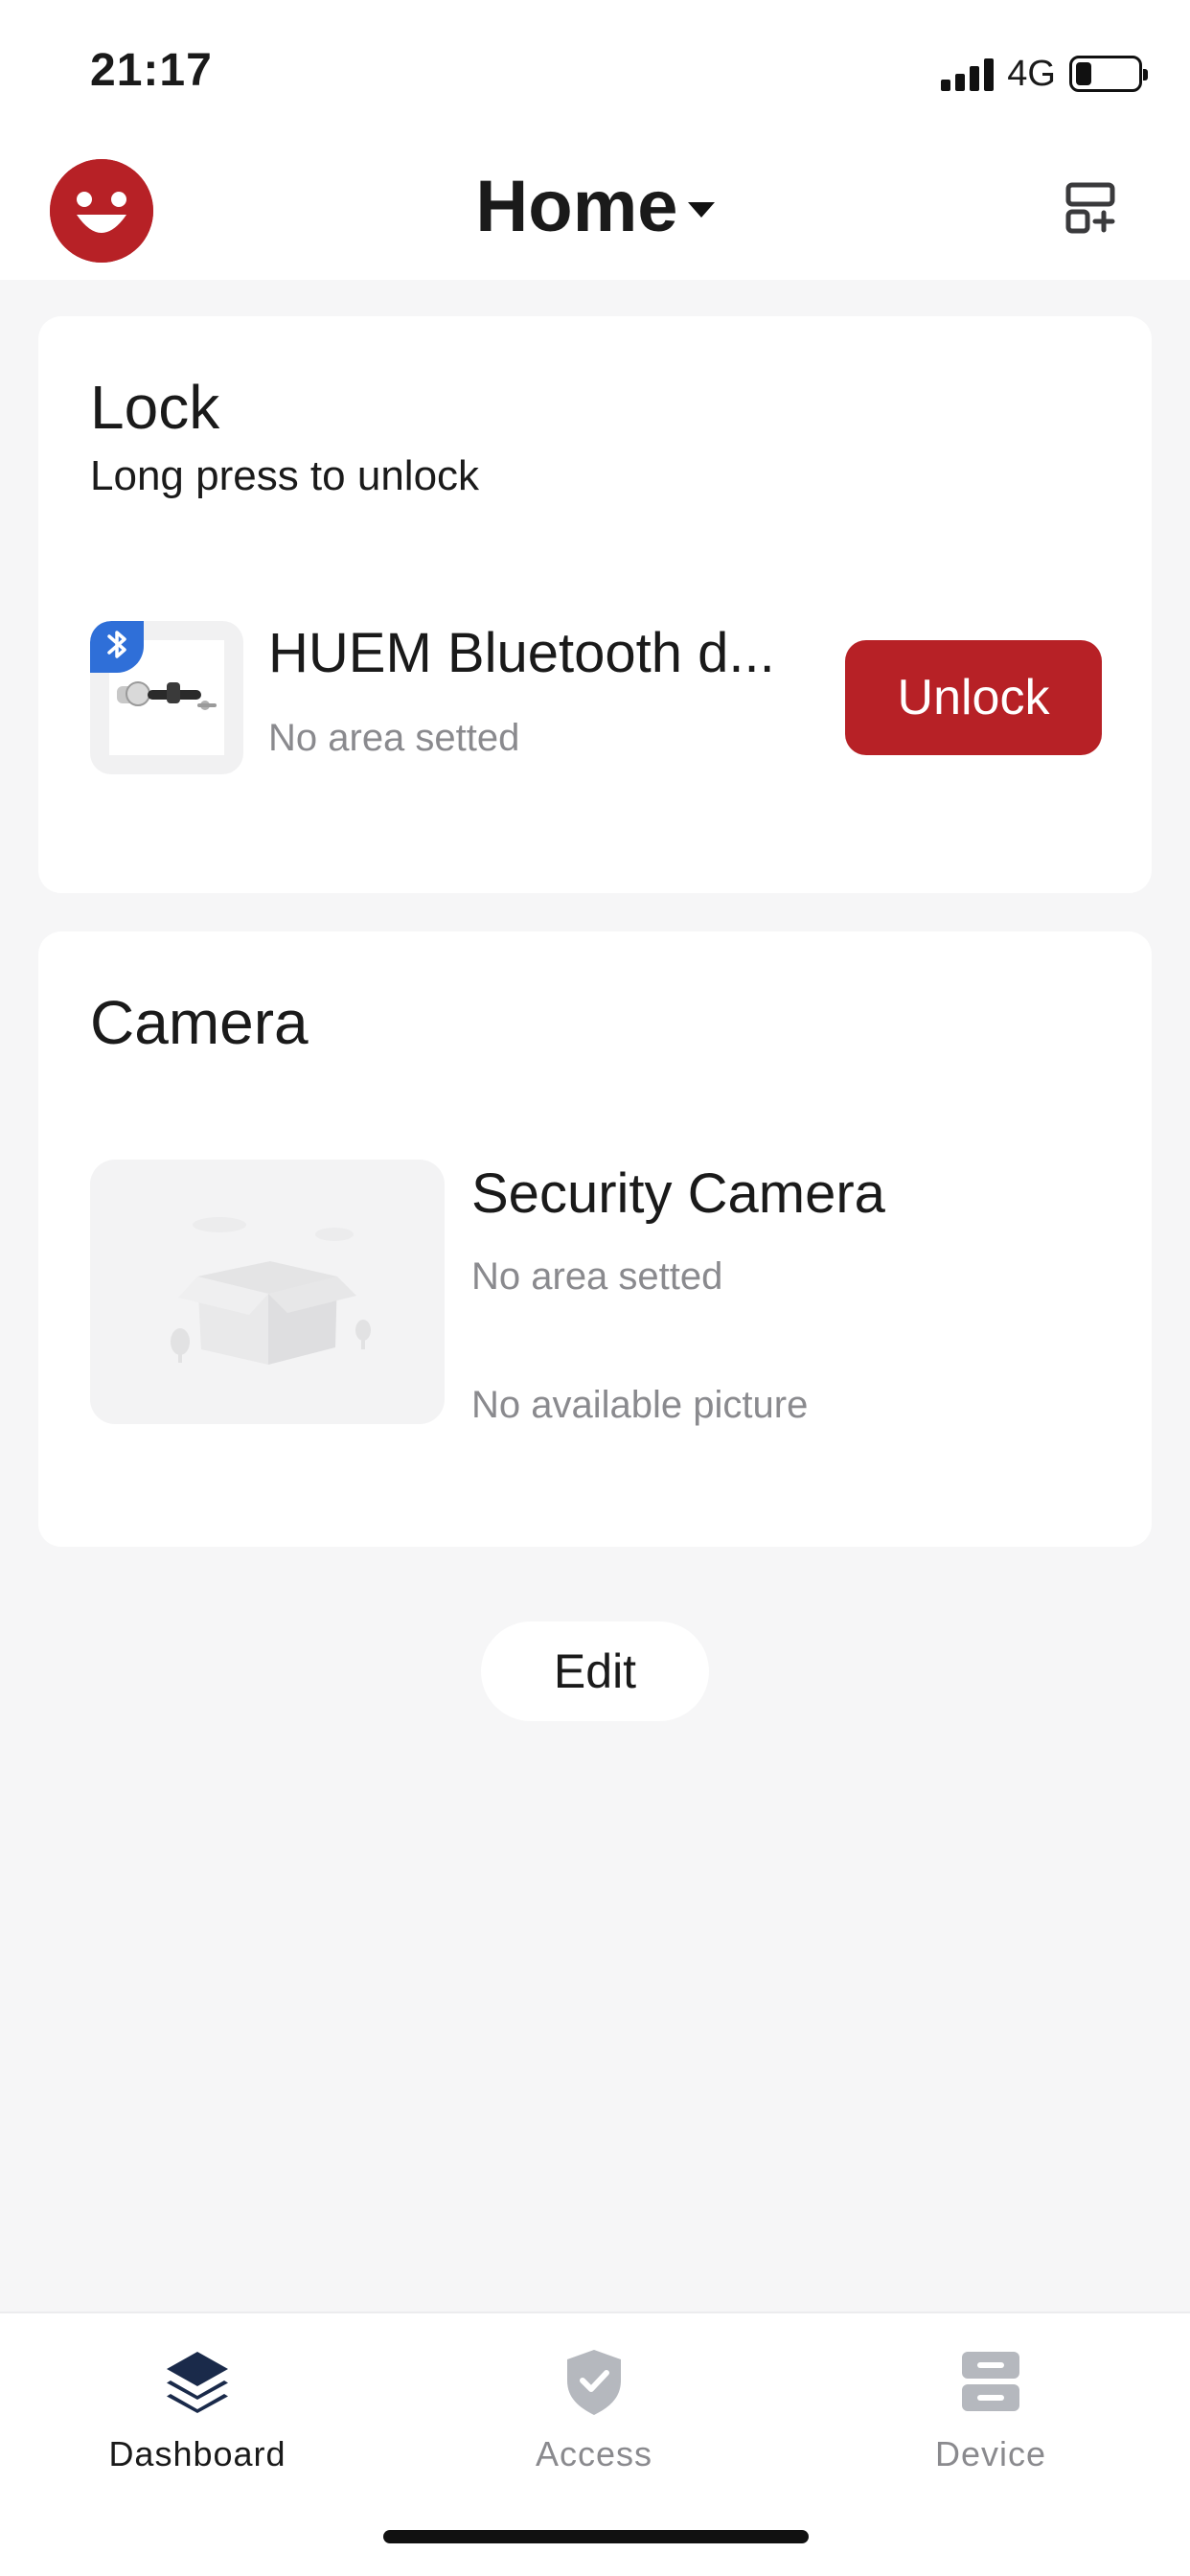 Image resolution: width=1190 pixels, height=2576 pixels. I want to click on tab-access: Access, so click(594, 2409).